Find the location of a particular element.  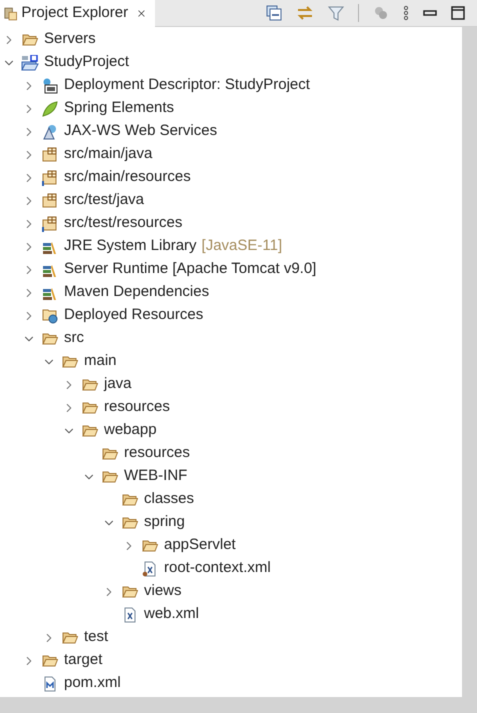

tree-item-label: classes is located at coordinates (169, 499).